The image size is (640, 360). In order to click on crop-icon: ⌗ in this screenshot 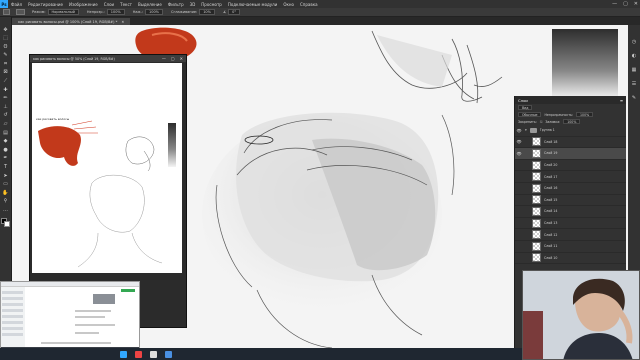, I will do `click(5, 64)`.